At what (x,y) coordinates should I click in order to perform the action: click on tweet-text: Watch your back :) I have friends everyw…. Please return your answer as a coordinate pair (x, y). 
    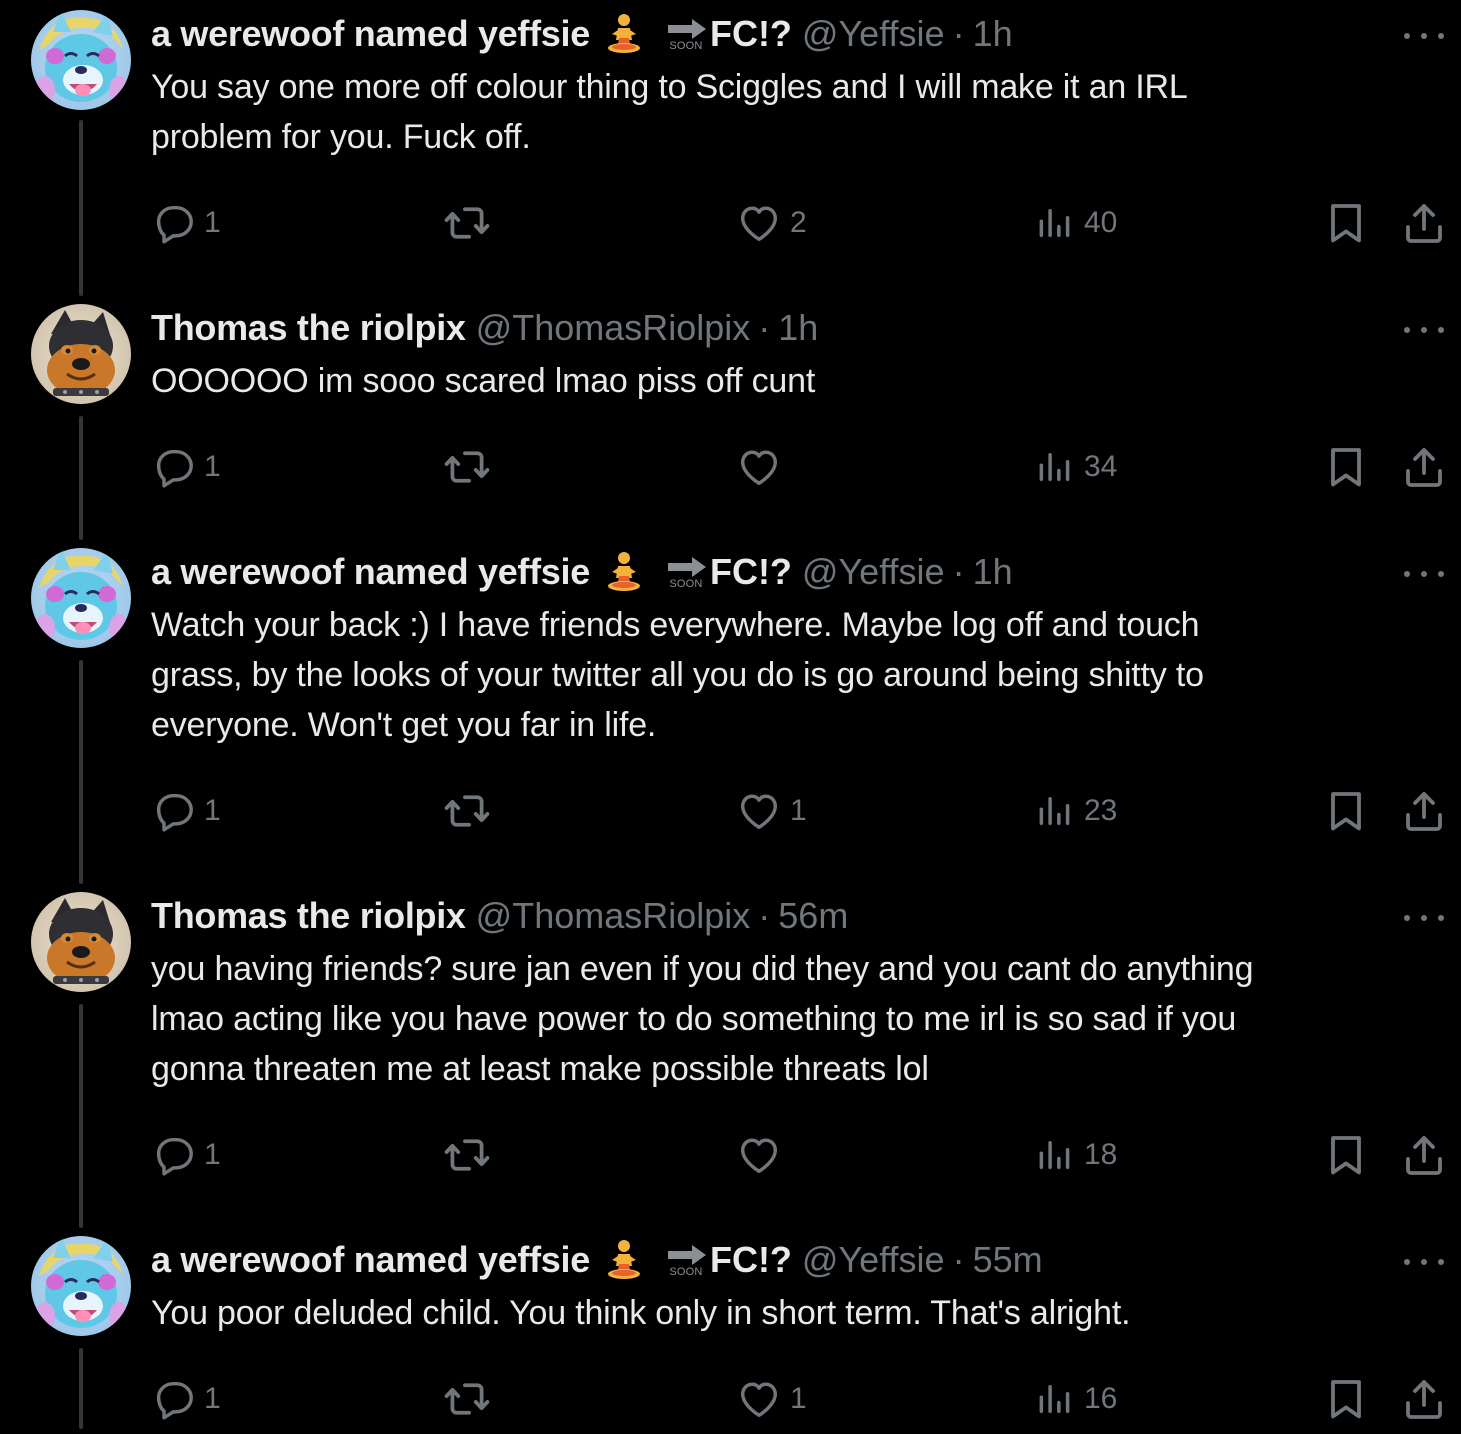
    Looking at the image, I should click on (677, 675).